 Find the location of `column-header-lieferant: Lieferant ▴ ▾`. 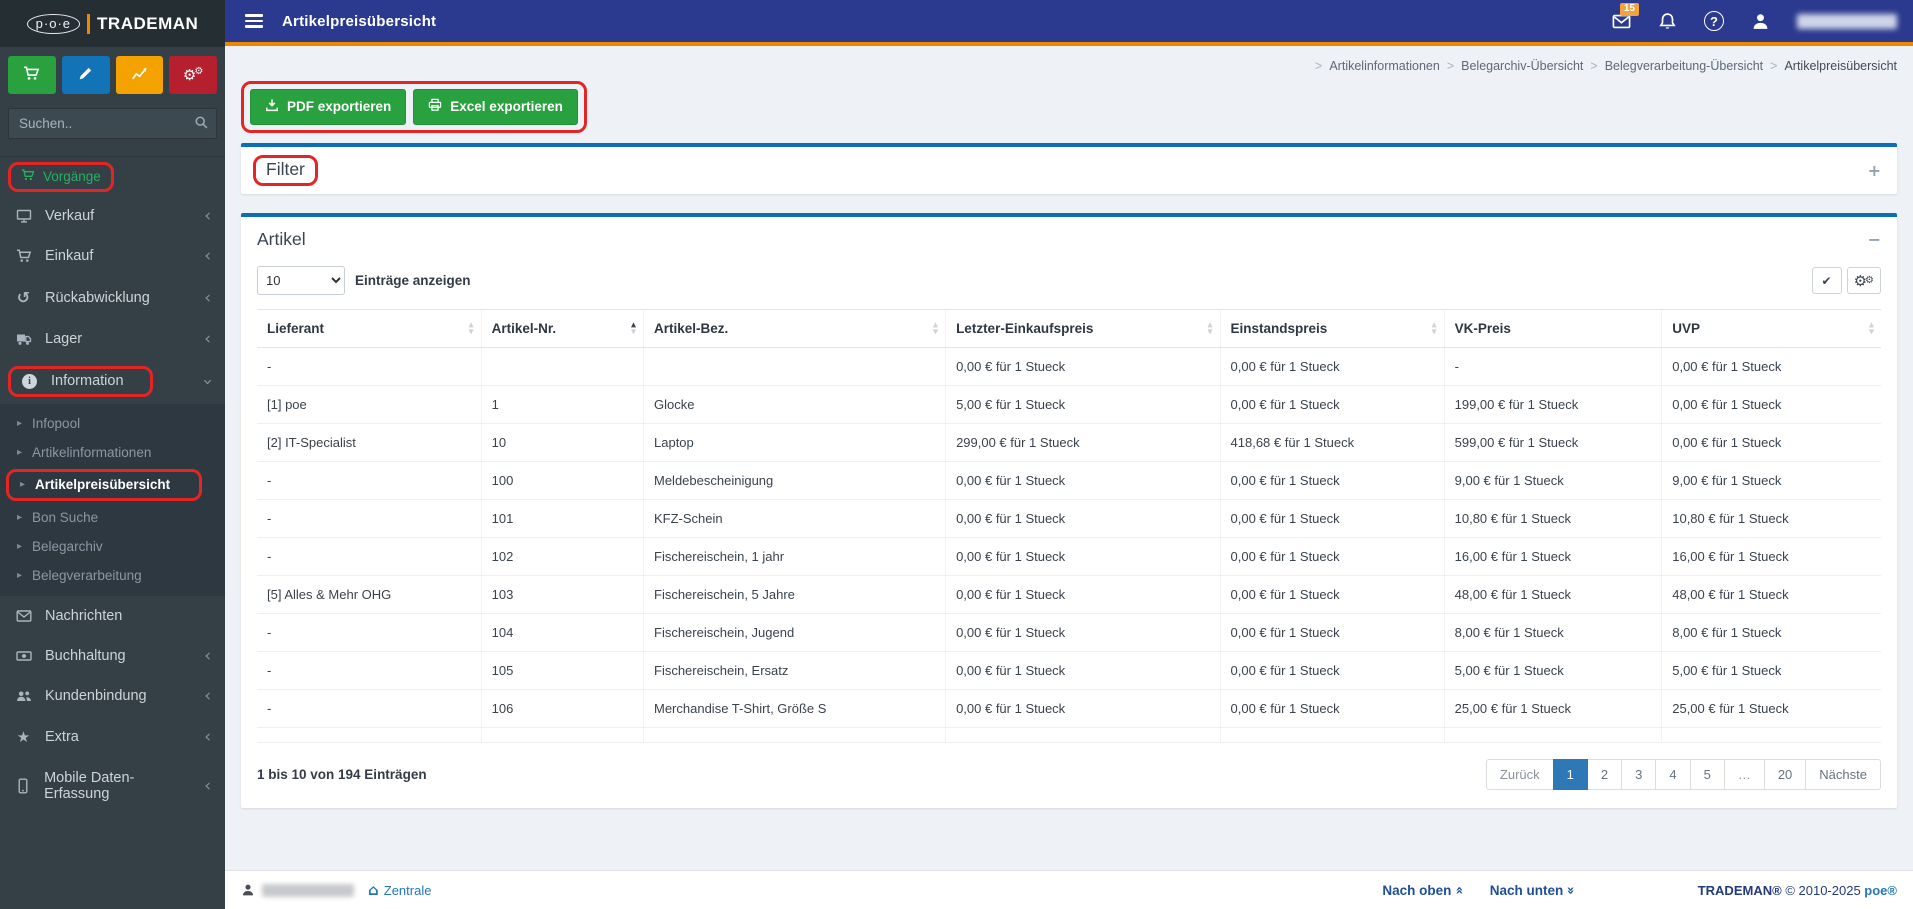

column-header-lieferant: Lieferant ▴ ▾ is located at coordinates (369, 328).